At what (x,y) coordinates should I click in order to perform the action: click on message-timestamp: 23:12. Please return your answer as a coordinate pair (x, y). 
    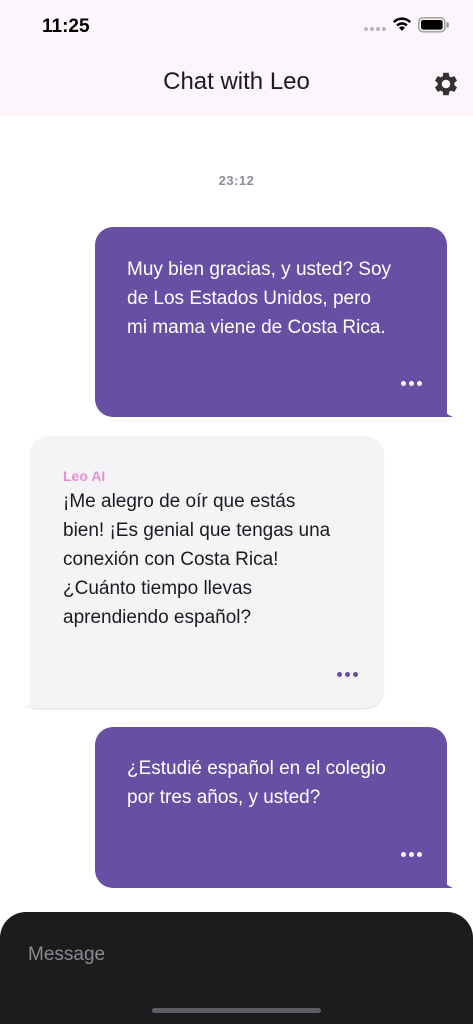
    Looking at the image, I should click on (236, 180).